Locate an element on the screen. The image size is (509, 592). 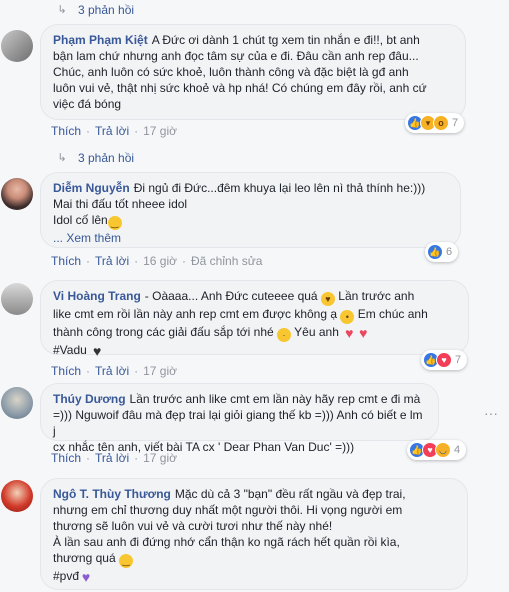
comment-text: #Vadu is located at coordinates (70, 350).